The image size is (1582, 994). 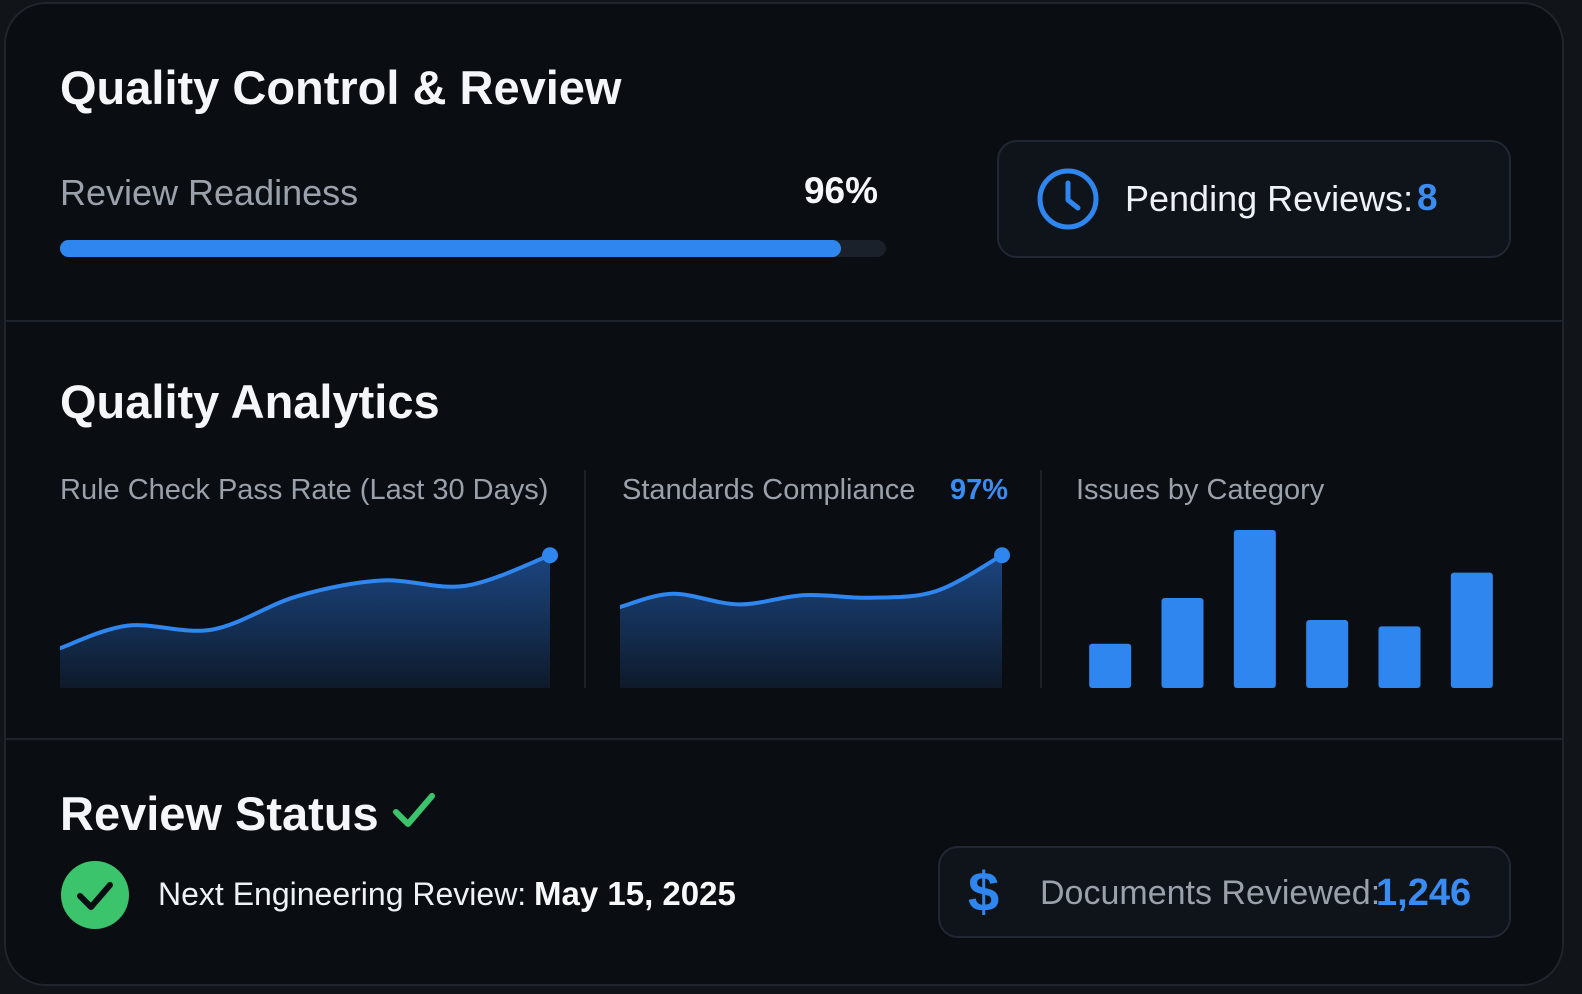 What do you see at coordinates (209, 192) in the screenshot?
I see `readiness-label: Review Readiness` at bounding box center [209, 192].